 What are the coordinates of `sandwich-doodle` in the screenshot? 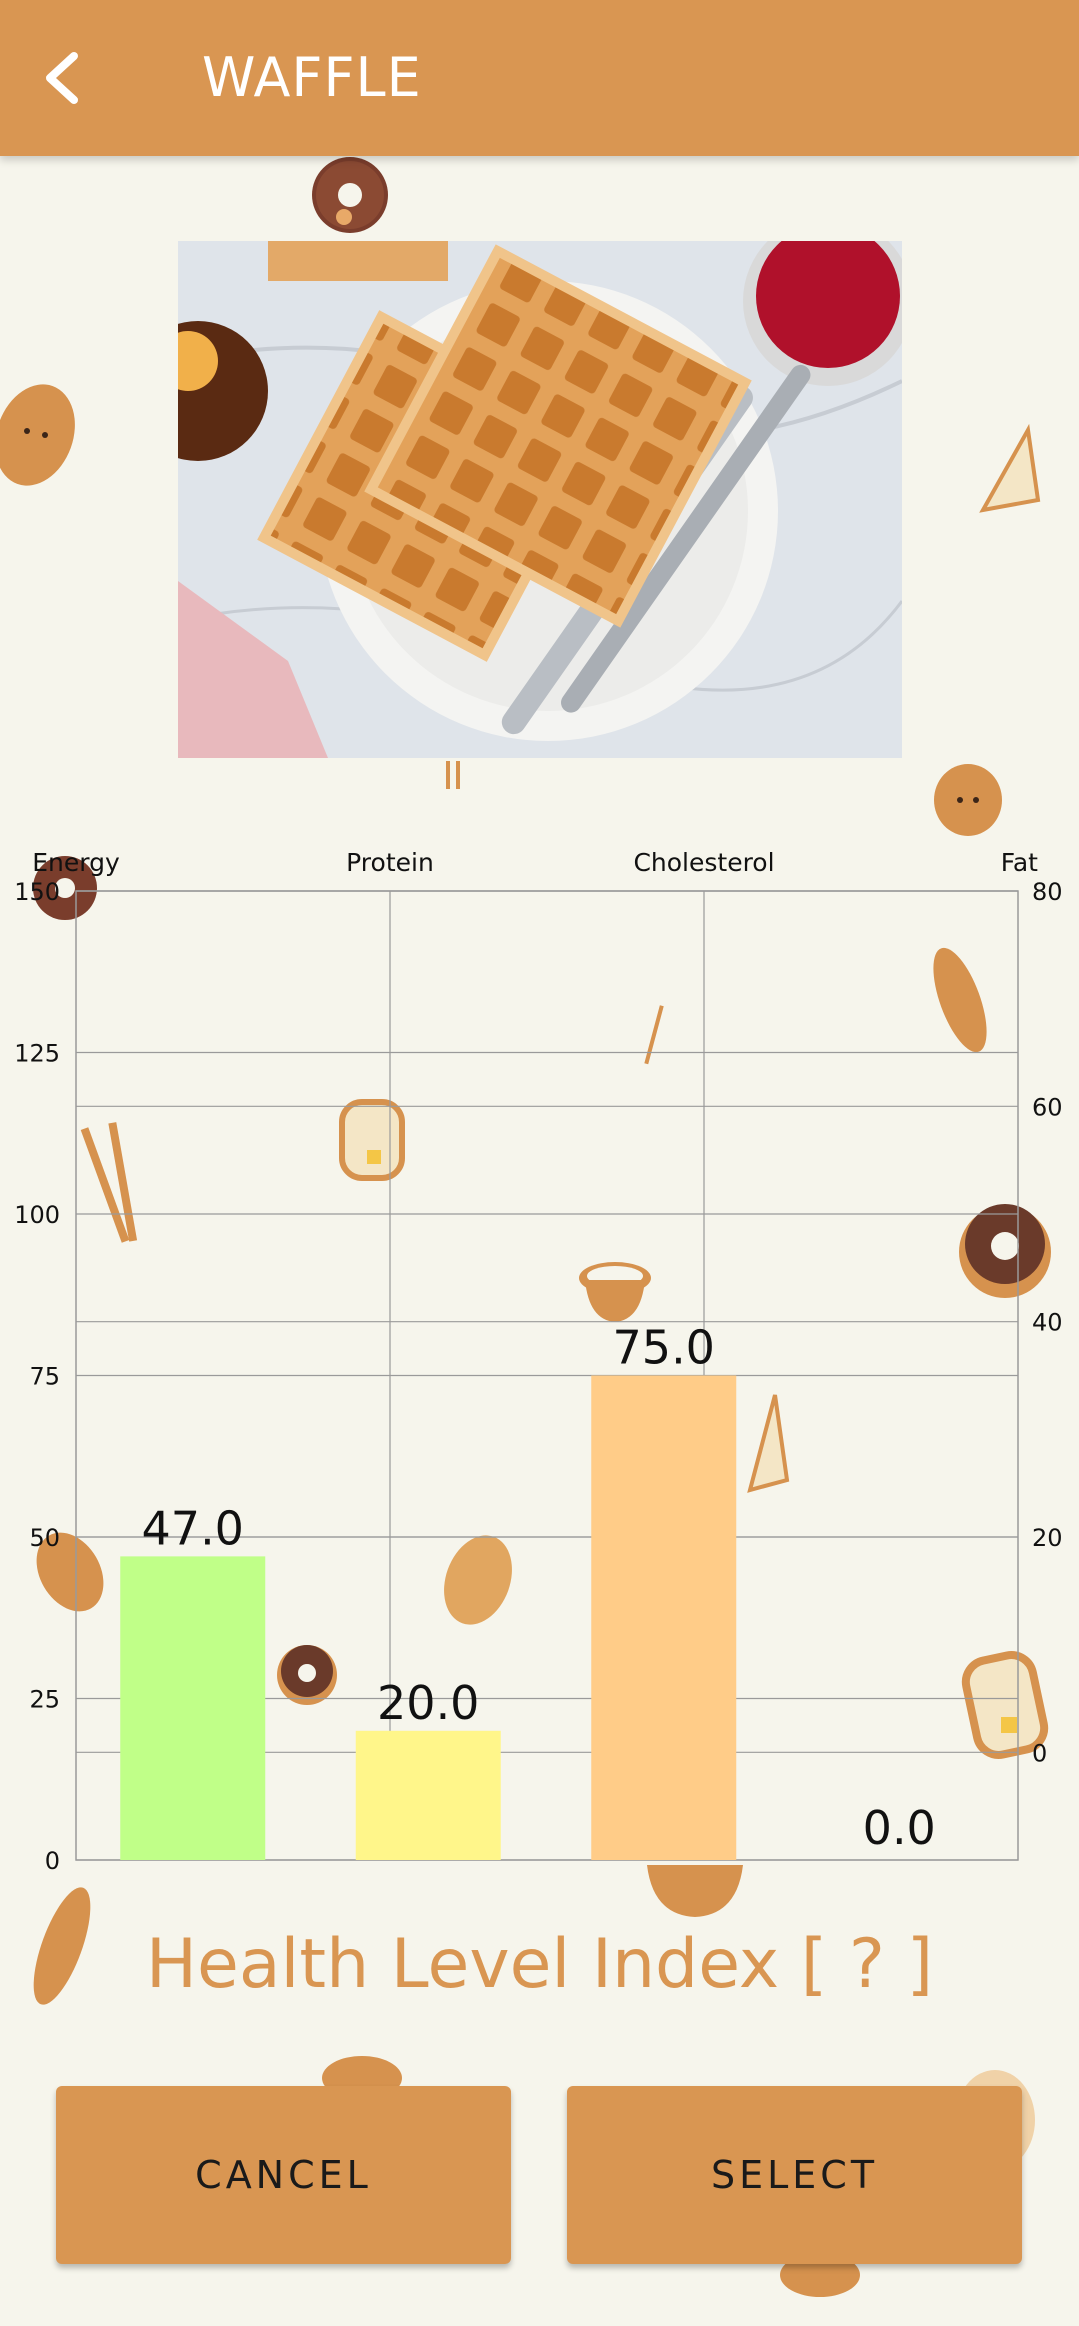 It's located at (1010, 468).